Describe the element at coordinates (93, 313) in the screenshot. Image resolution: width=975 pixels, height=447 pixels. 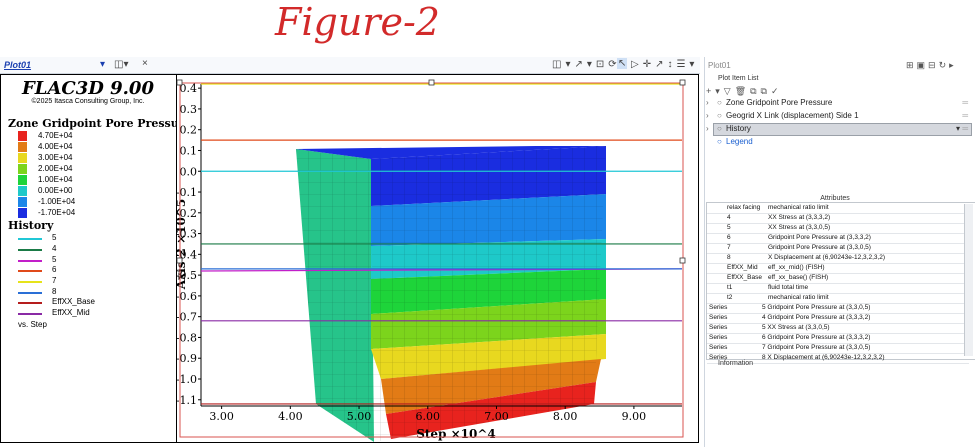
I see `history-entry: EffXX_Mid` at that location.